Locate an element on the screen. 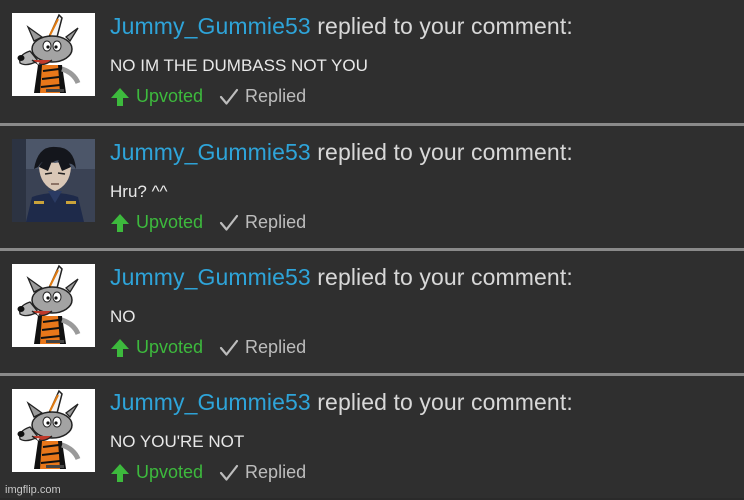 This screenshot has width=744, height=500. anime-soldier-avatar-icon is located at coordinates (53, 180).